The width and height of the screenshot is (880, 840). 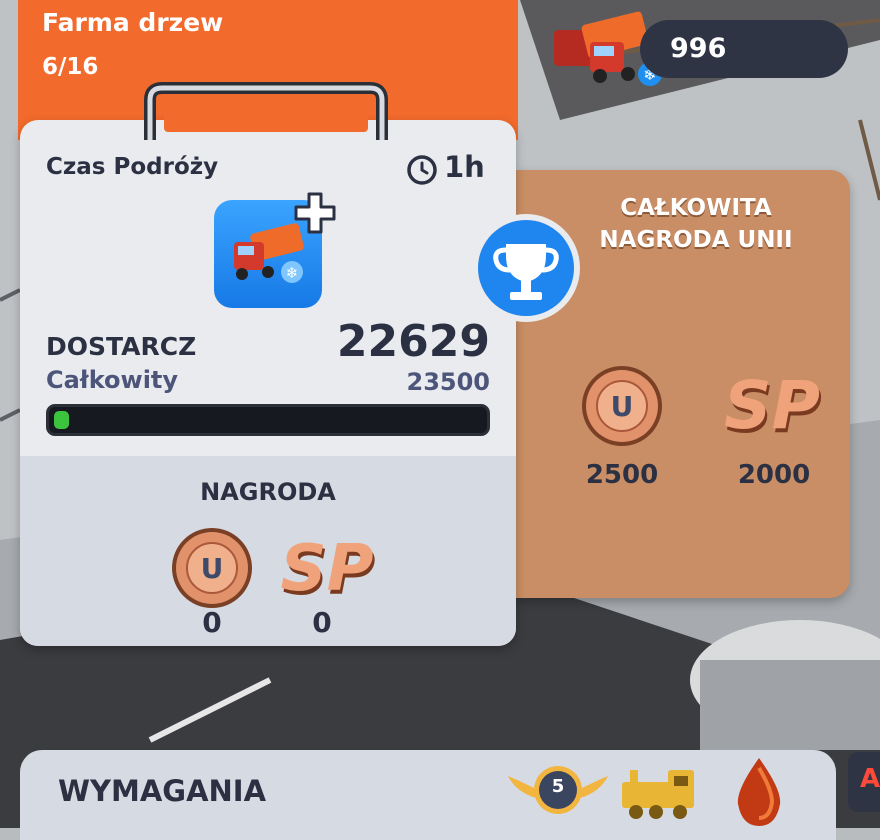 I want to click on union-sp-amount: 2000, so click(x=774, y=475).